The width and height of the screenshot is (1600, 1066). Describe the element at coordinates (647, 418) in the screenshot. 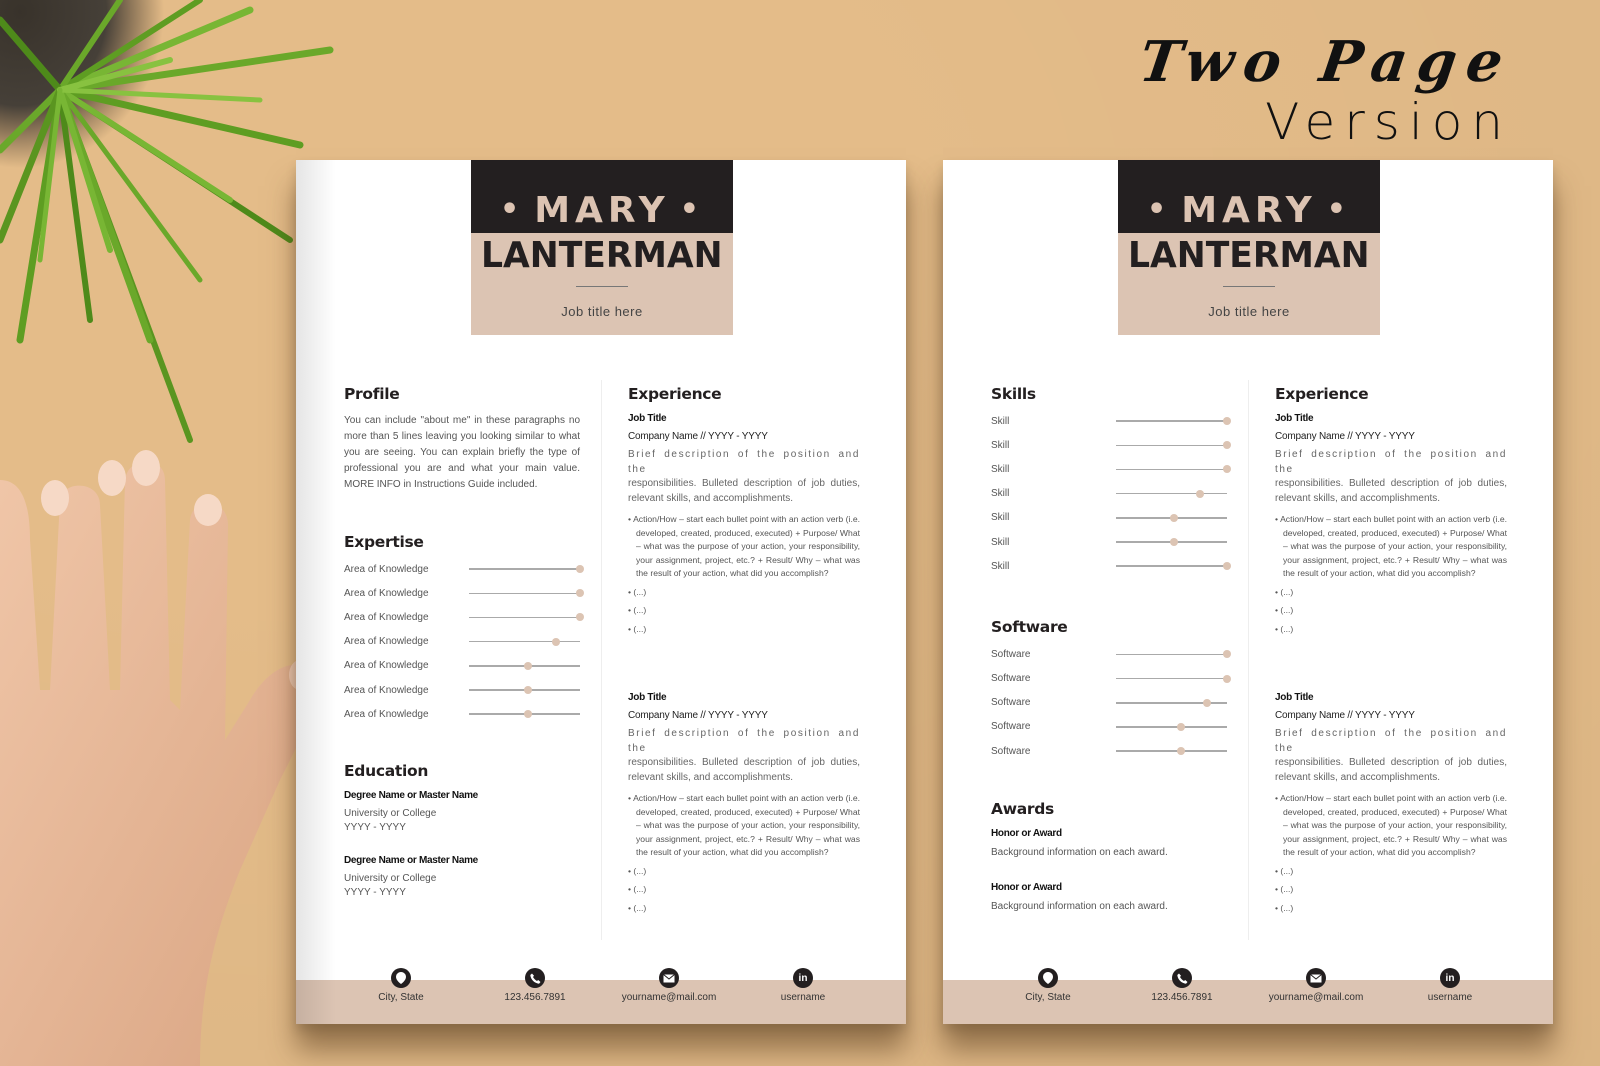

I see `job-entry-title: Job Title` at that location.